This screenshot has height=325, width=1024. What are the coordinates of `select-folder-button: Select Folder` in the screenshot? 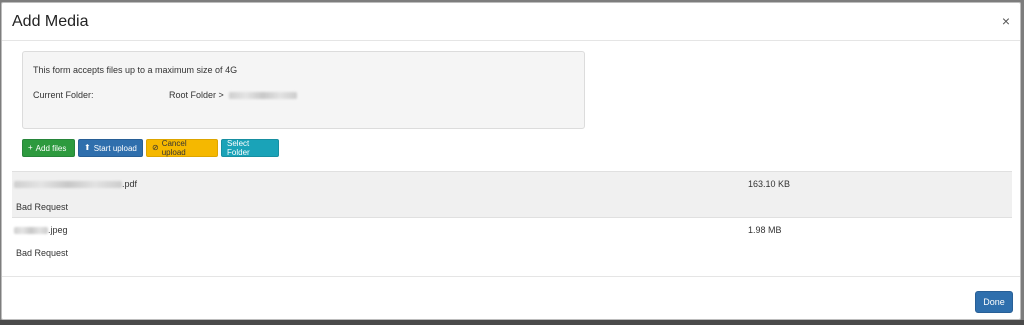 It's located at (250, 148).